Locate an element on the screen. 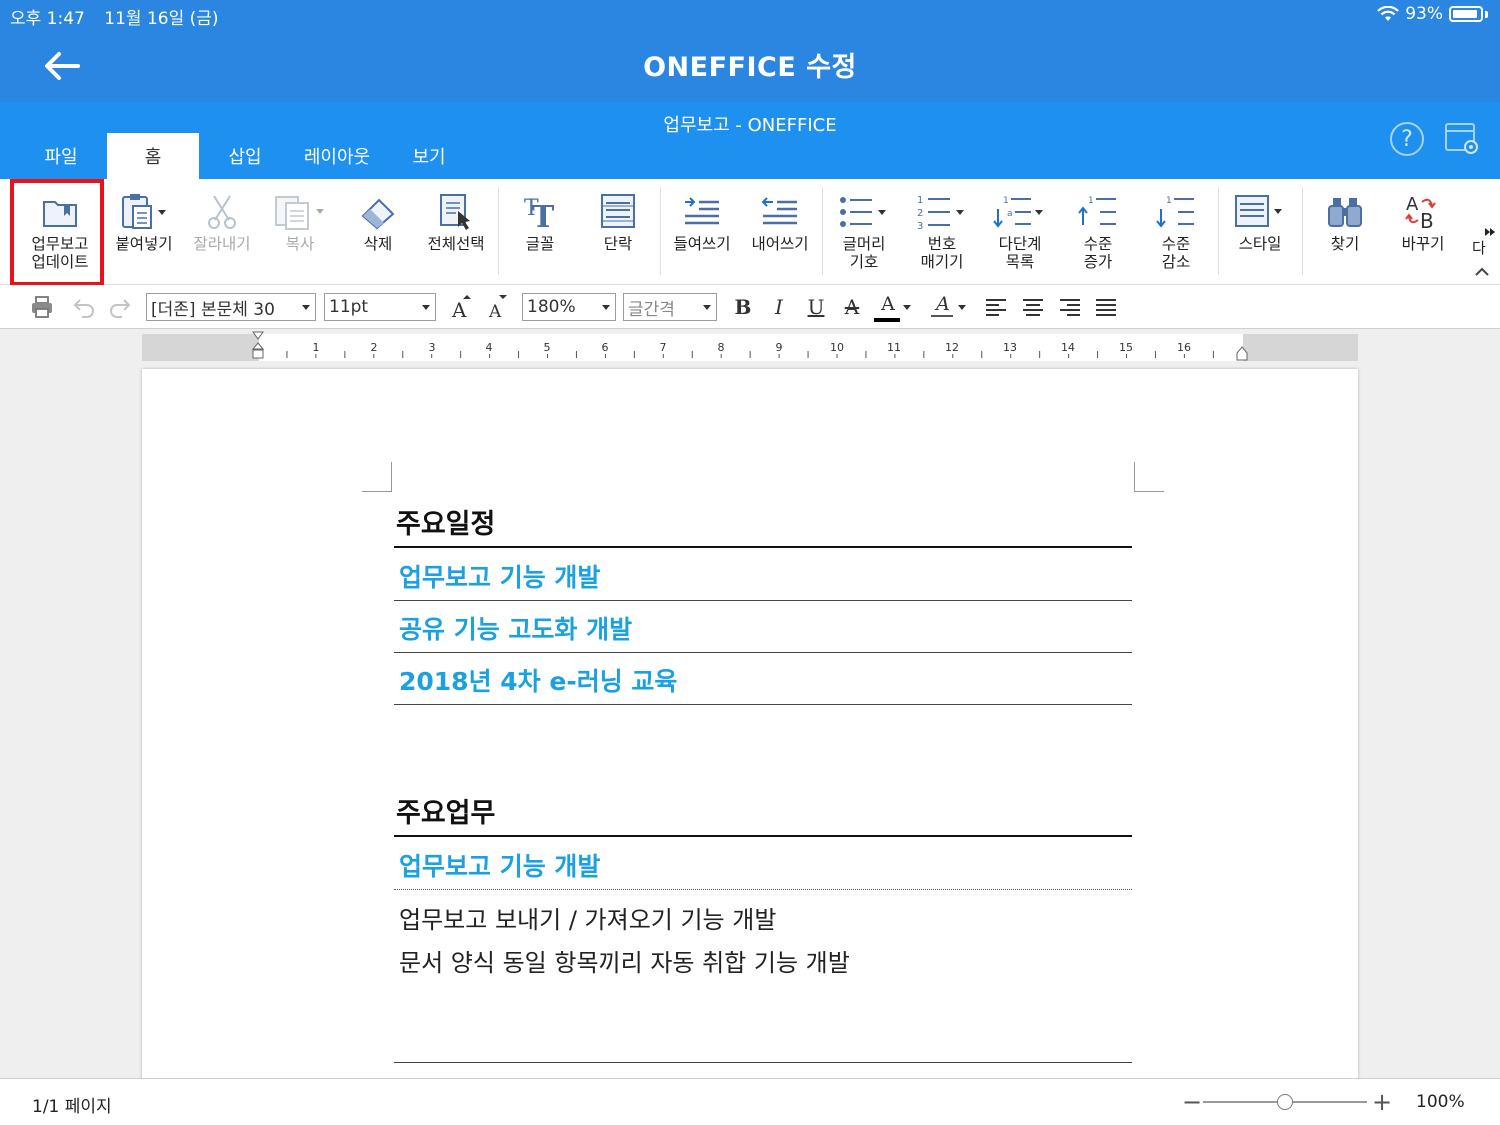 The height and width of the screenshot is (1125, 1500). ruler-number: 11 is located at coordinates (894, 347).